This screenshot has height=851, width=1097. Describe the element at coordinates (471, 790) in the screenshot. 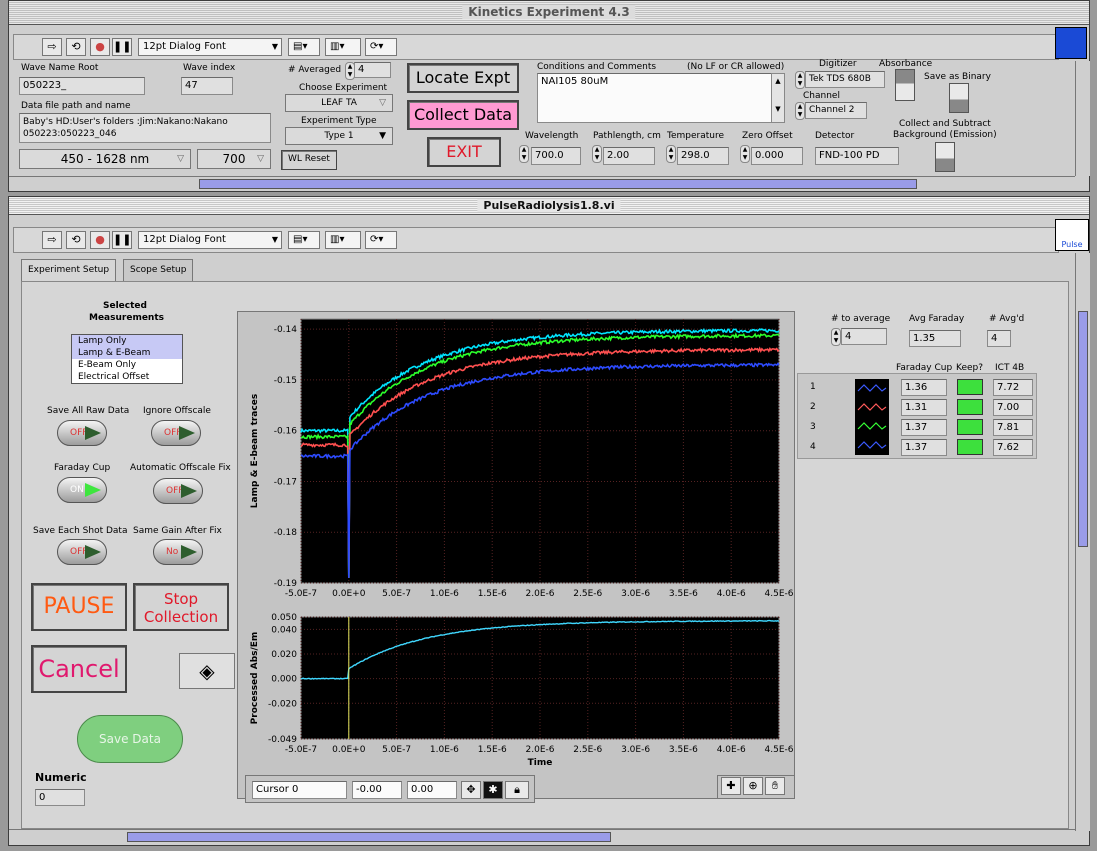

I see `cursor-move-icon: ✥` at that location.